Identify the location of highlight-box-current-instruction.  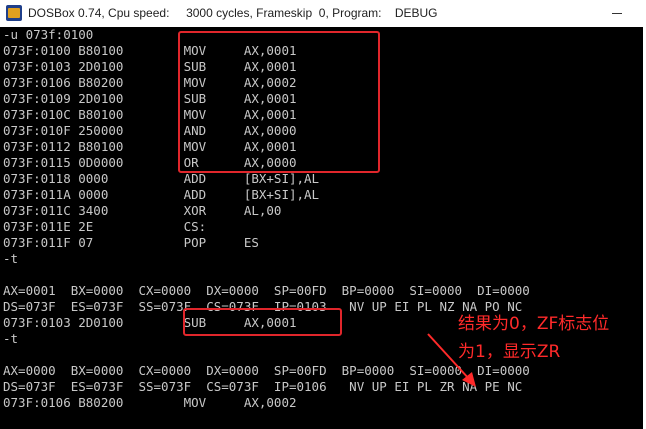
(262, 322).